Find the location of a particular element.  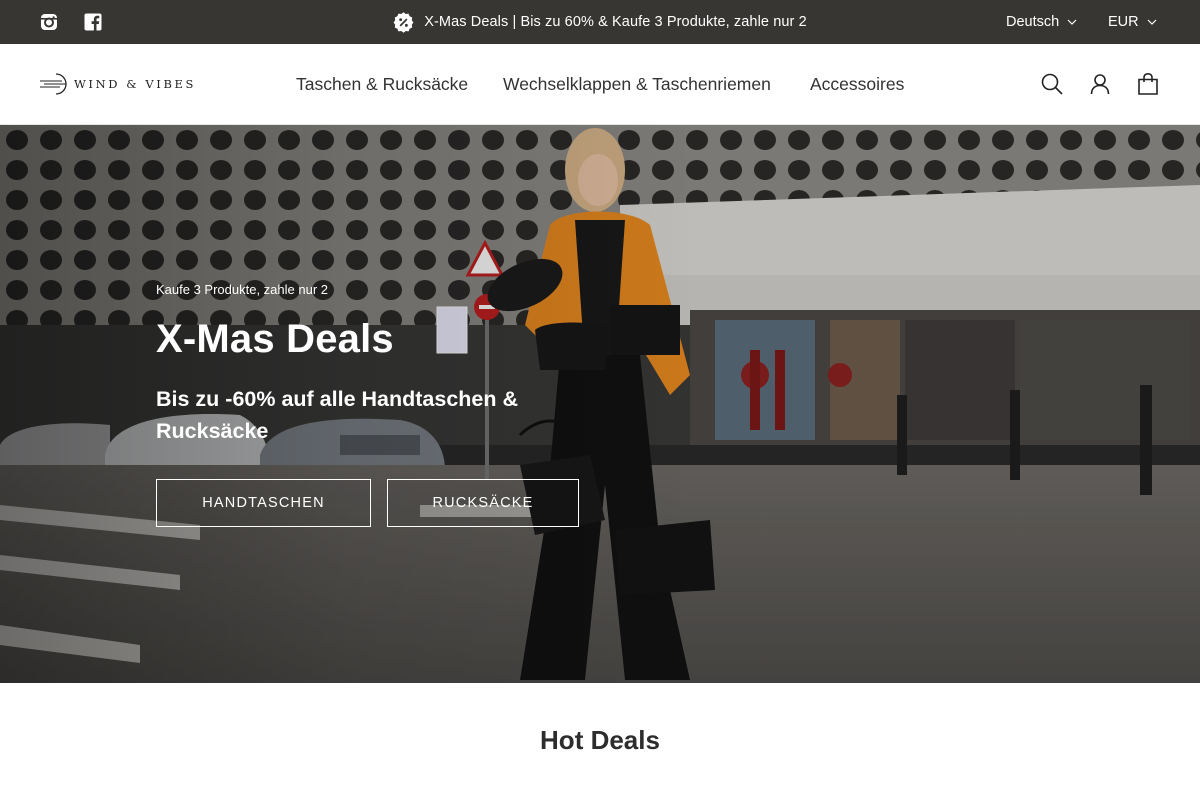

nav-item-taschen-rucksaecke: Taschen & Rucksäcke is located at coordinates (382, 84).